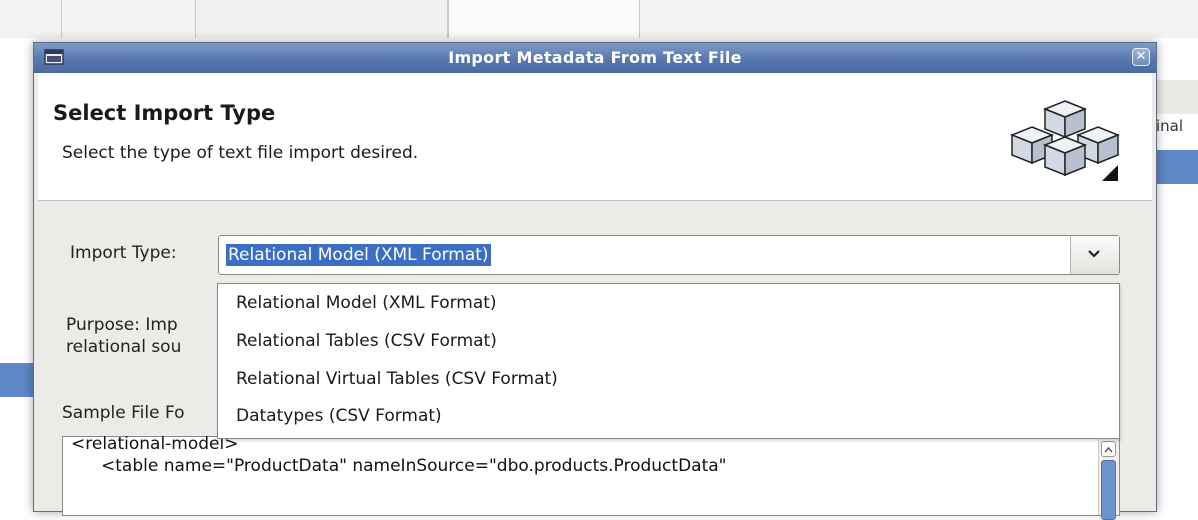  What do you see at coordinates (669, 255) in the screenshot?
I see `import-type-combo: Relational Model (XML Format)` at bounding box center [669, 255].